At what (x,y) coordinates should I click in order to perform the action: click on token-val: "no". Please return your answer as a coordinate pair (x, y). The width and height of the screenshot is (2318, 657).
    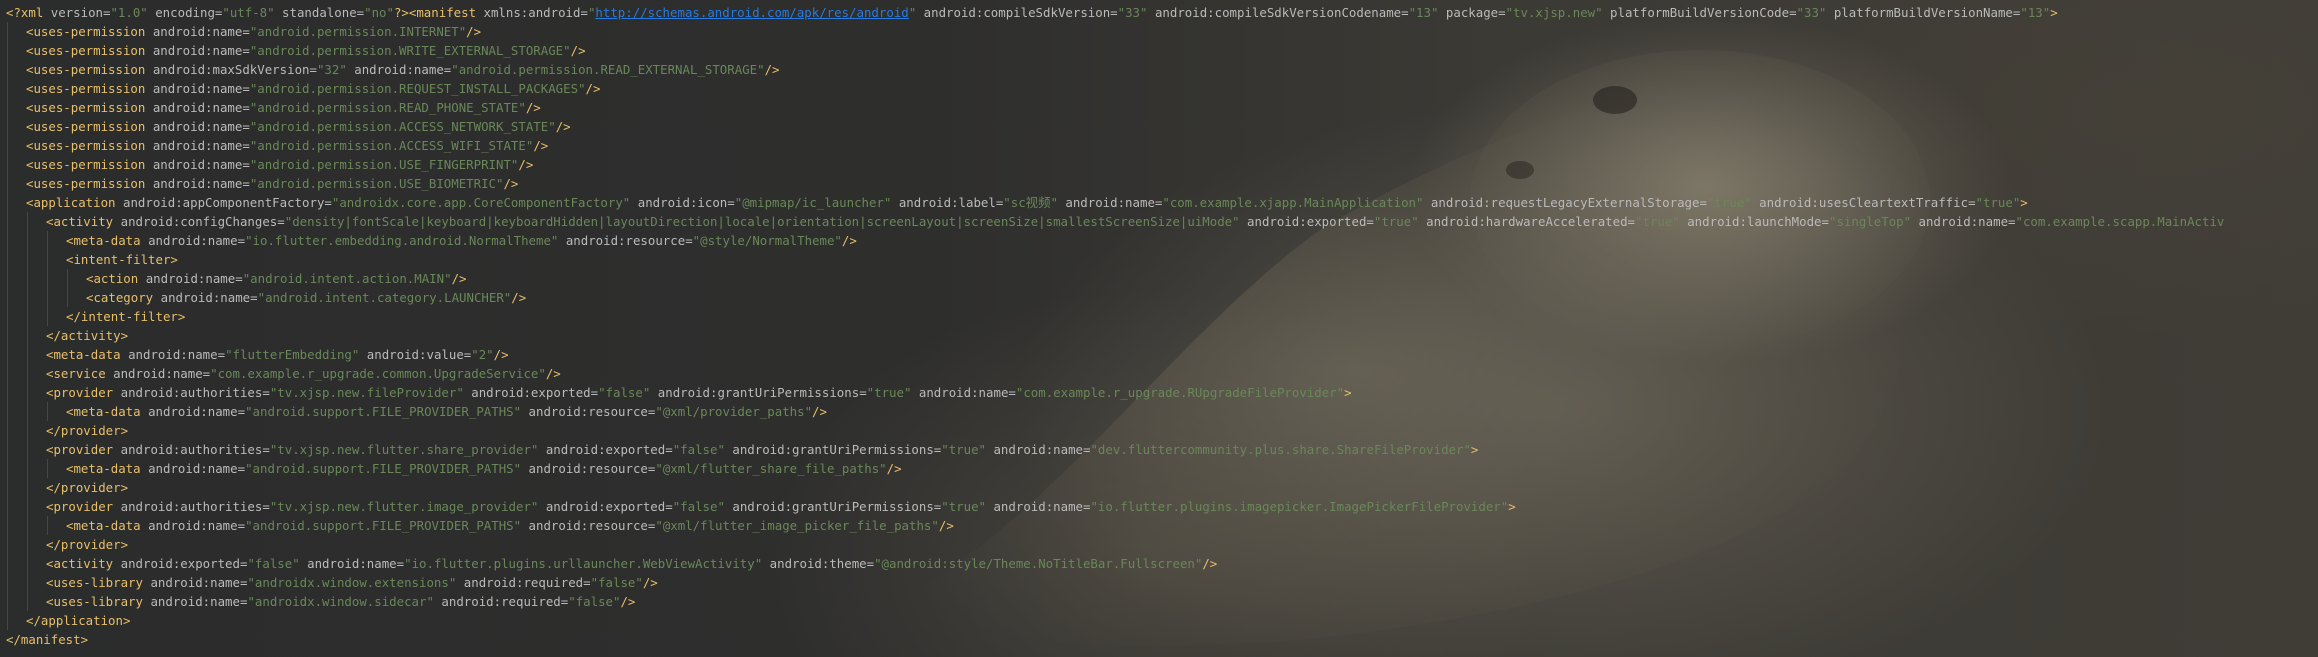
    Looking at the image, I should click on (379, 12).